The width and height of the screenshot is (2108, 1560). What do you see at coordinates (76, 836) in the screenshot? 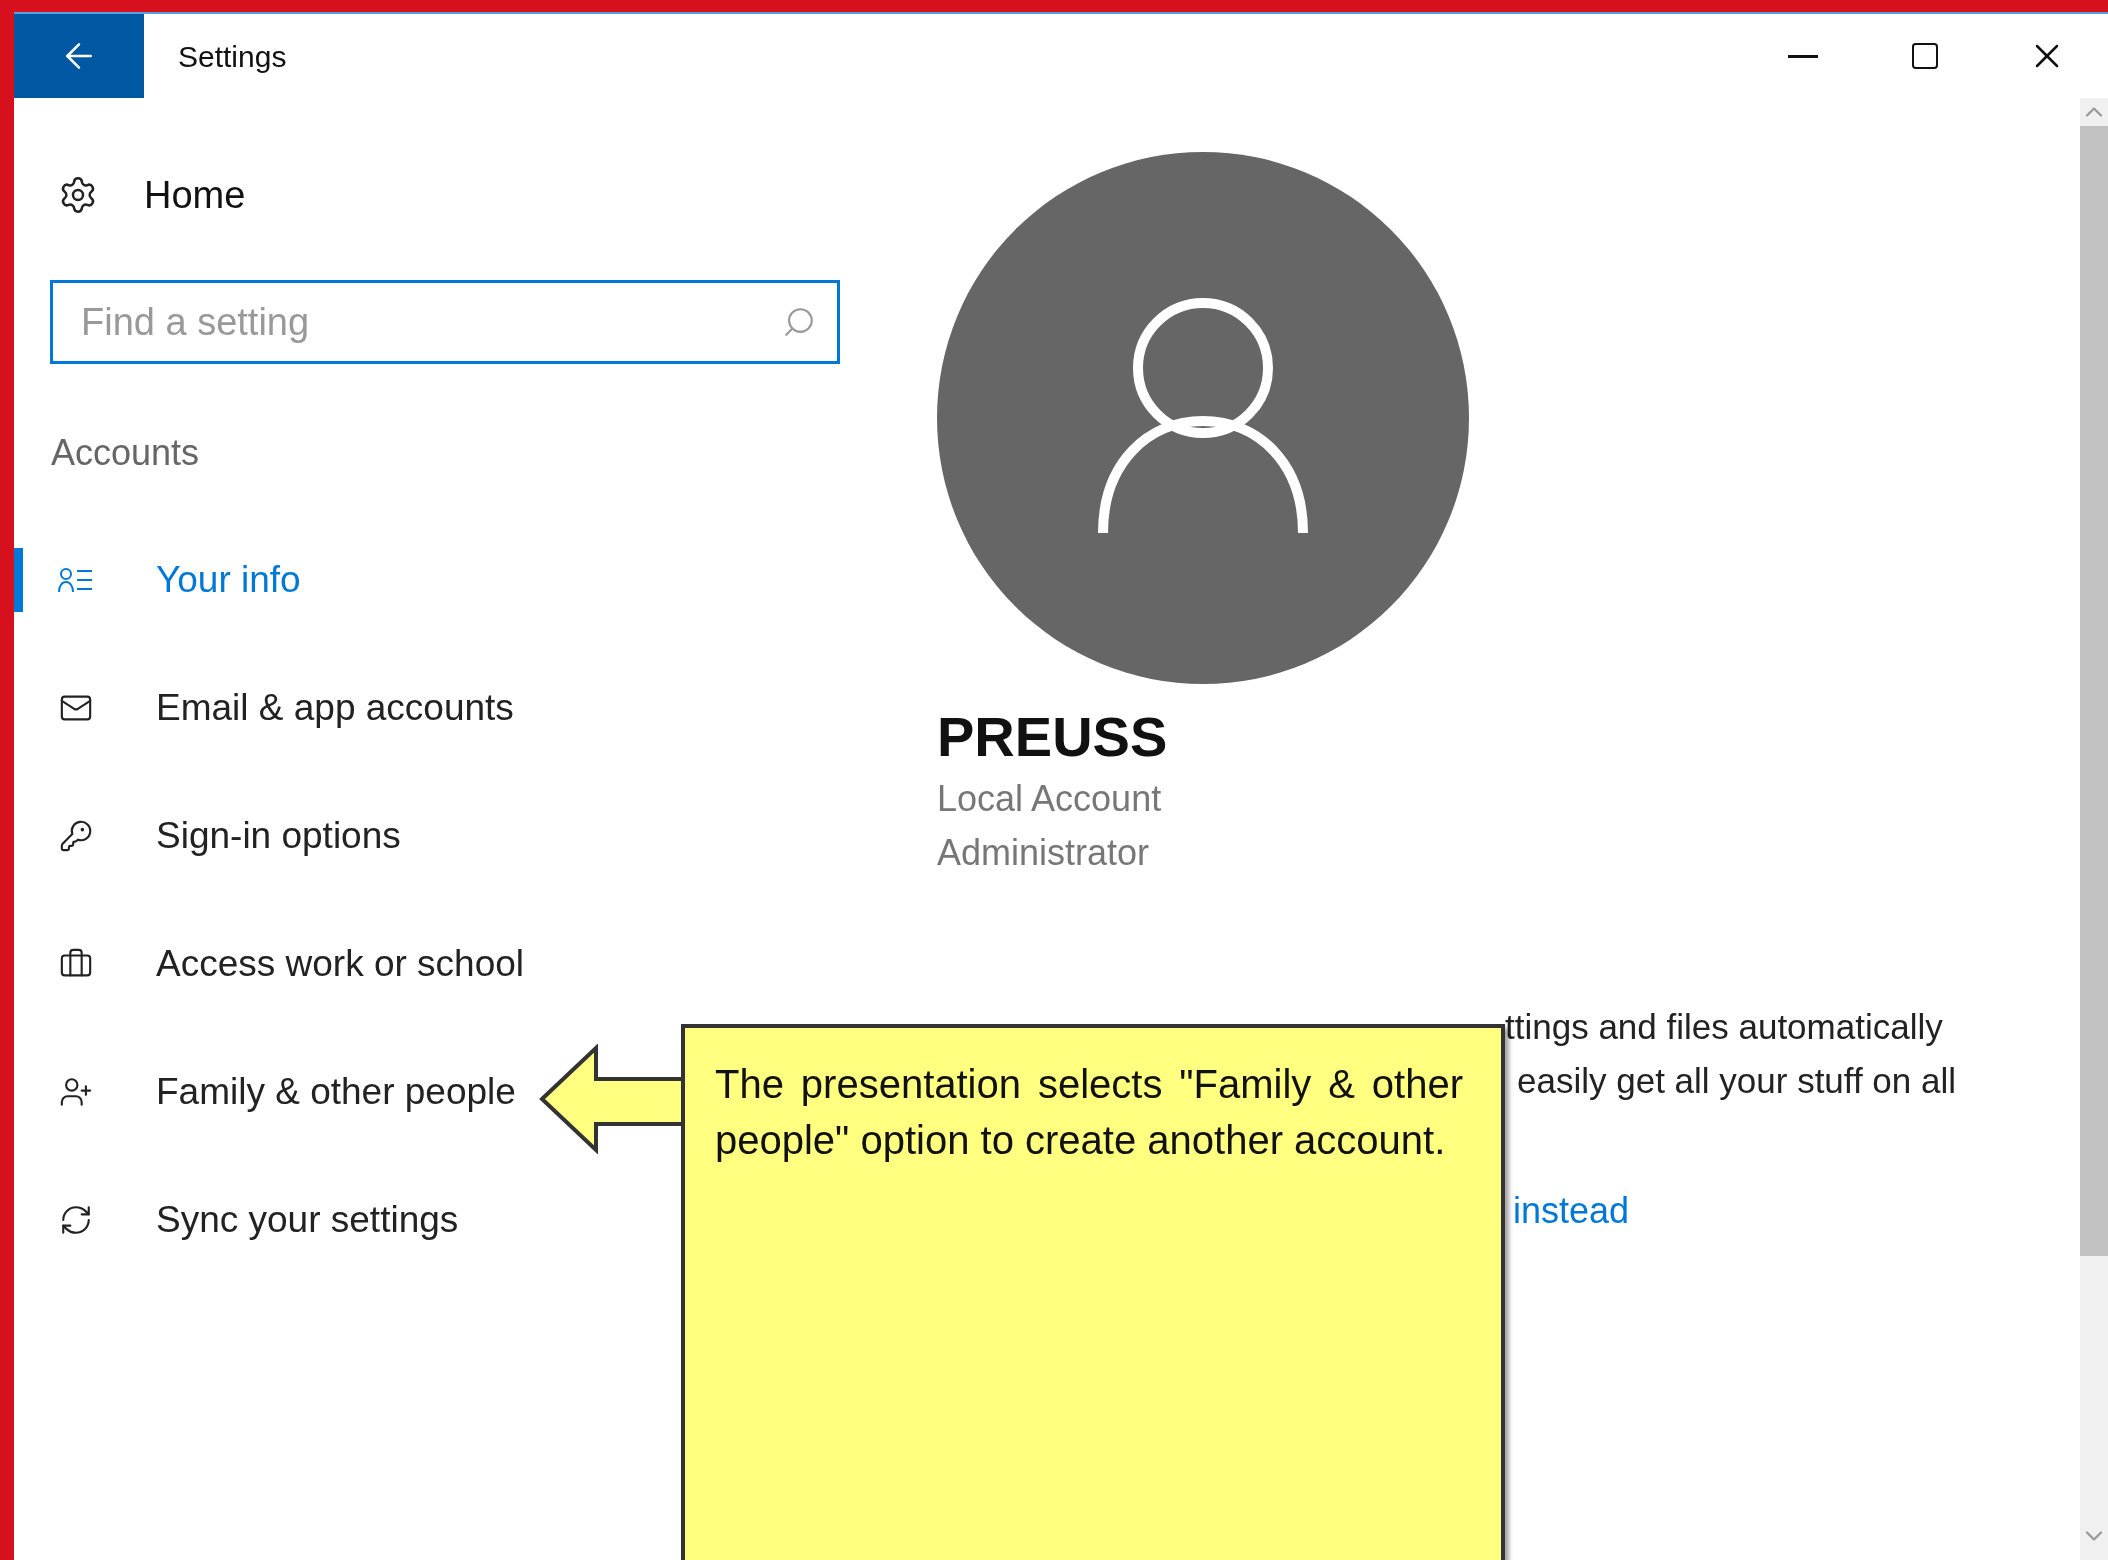
I see `key-icon` at bounding box center [76, 836].